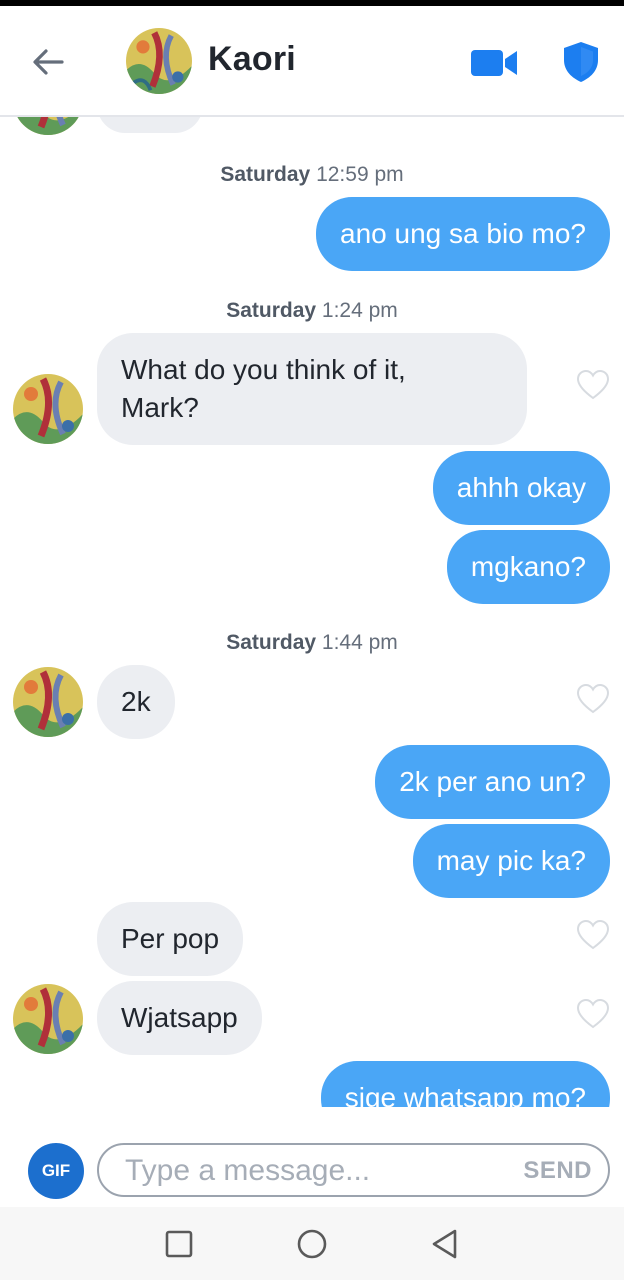 The image size is (624, 1280). I want to click on sent-message: sige whatsapp mo?, so click(465, 1084).